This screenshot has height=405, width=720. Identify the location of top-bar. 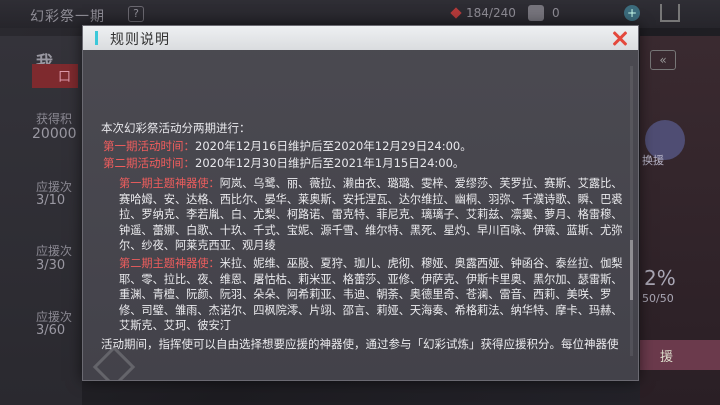
(360, 14).